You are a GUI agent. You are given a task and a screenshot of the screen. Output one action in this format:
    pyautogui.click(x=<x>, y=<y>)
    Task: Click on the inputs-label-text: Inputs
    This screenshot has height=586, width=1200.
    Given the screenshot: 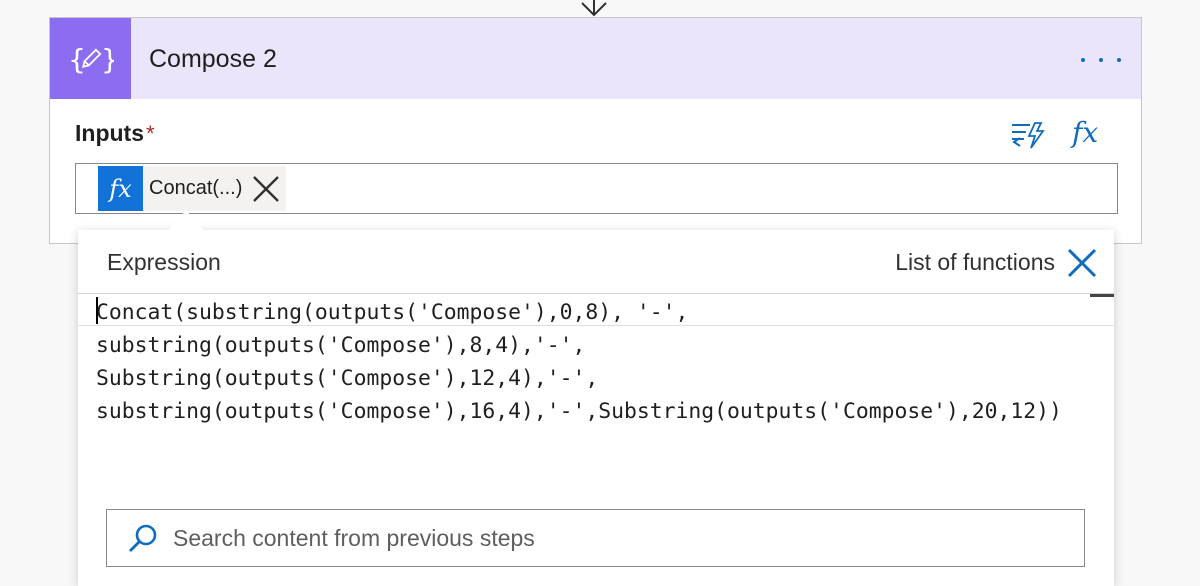 What is the action you would take?
    pyautogui.click(x=109, y=133)
    